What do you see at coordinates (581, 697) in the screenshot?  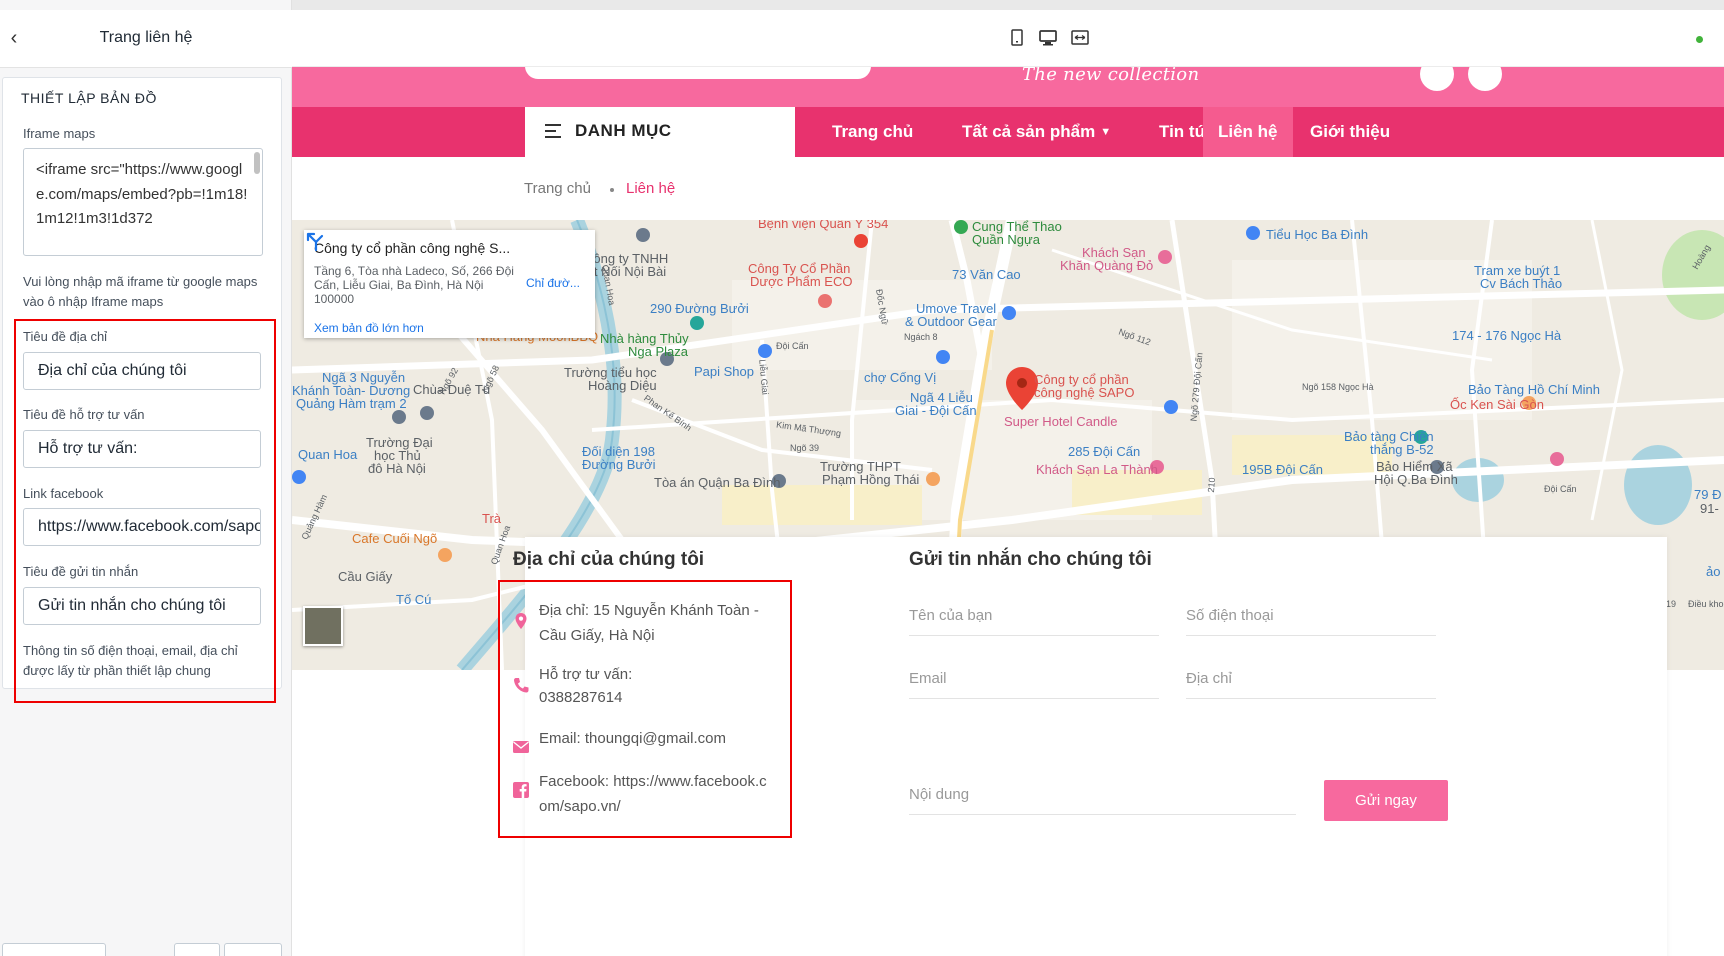 I see `contact-phone: 0388287614` at bounding box center [581, 697].